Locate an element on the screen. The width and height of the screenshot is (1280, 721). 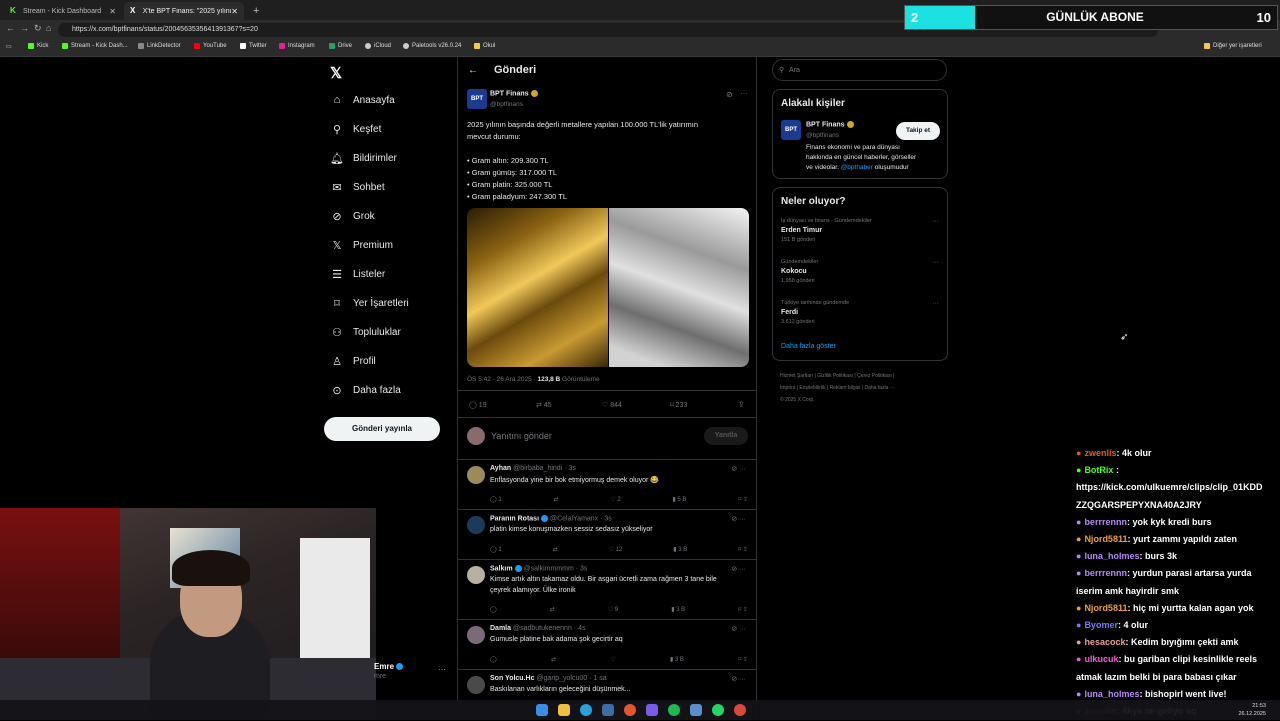
back-icon: ← is located at coordinates (10, 28).